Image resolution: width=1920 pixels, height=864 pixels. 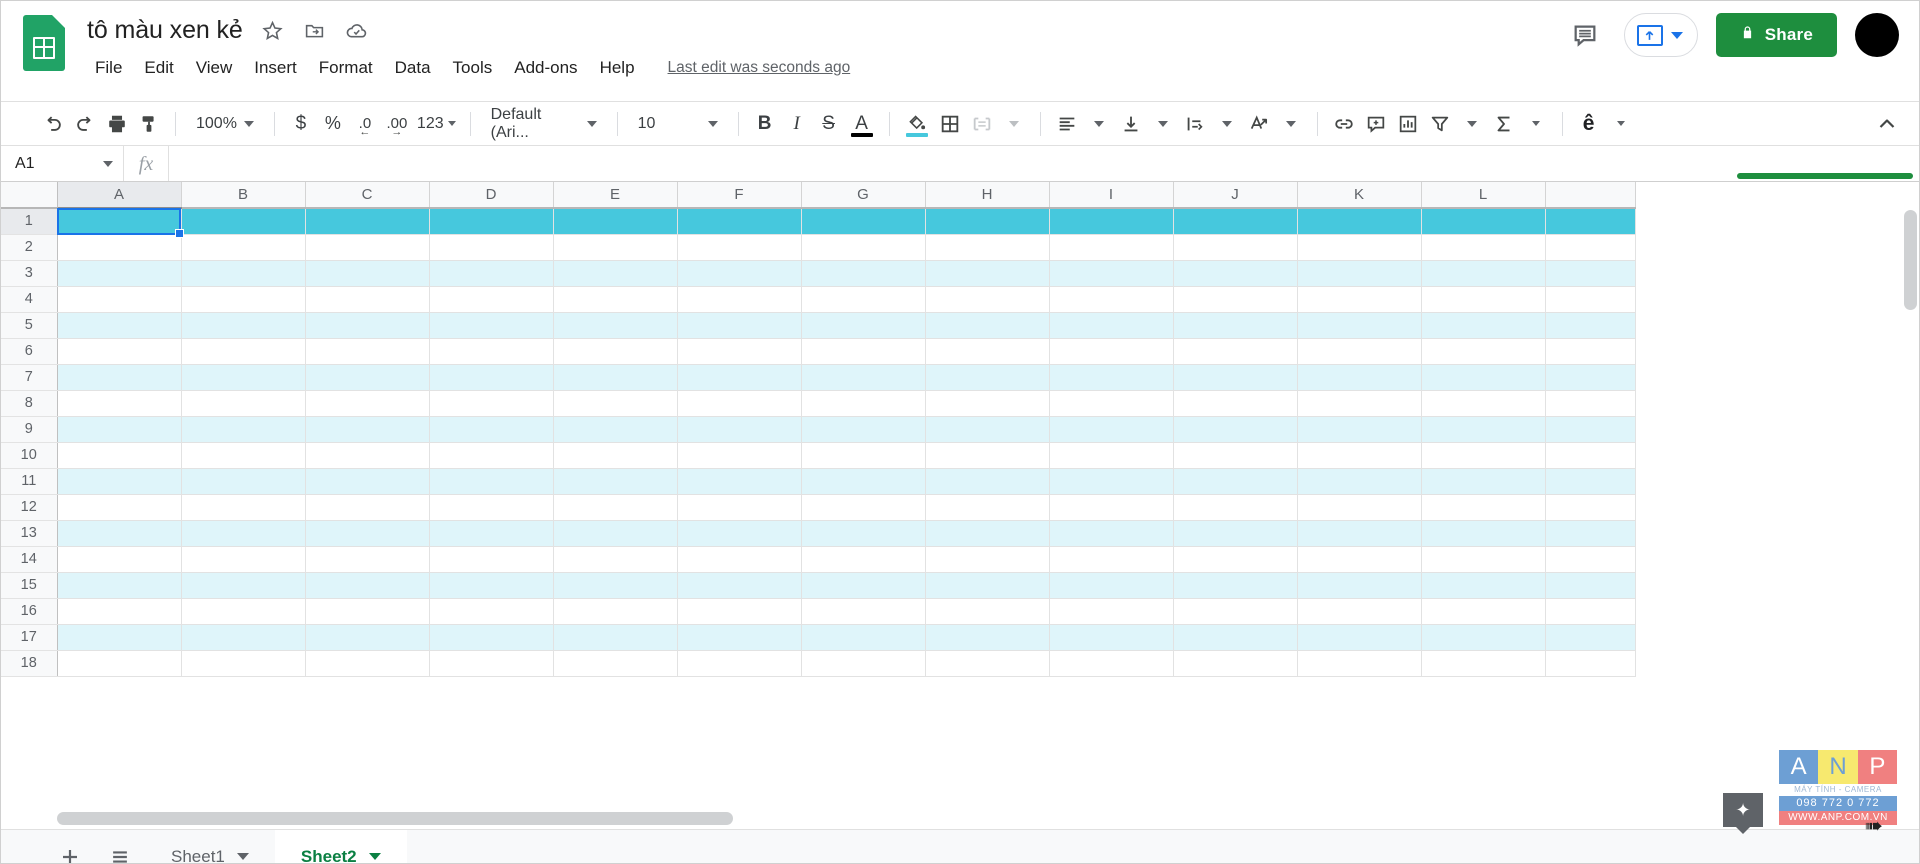 I want to click on cell-M4, so click(x=1590, y=299).